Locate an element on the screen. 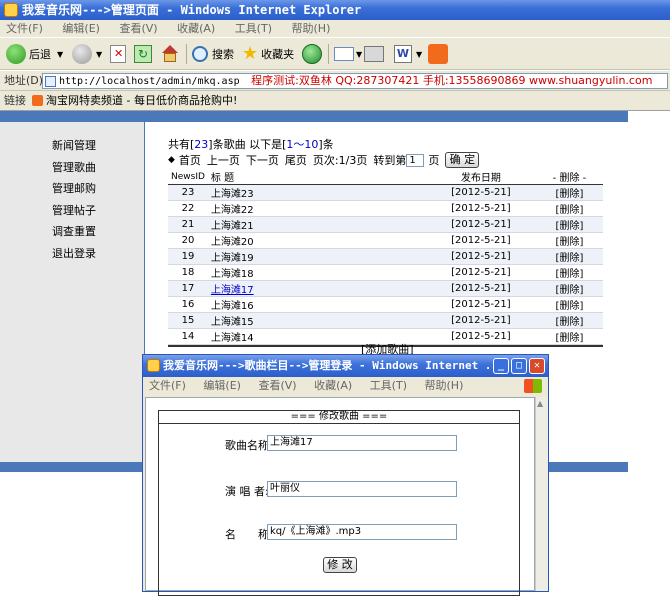  row-title: 上海滩17 is located at coordinates (317, 289).